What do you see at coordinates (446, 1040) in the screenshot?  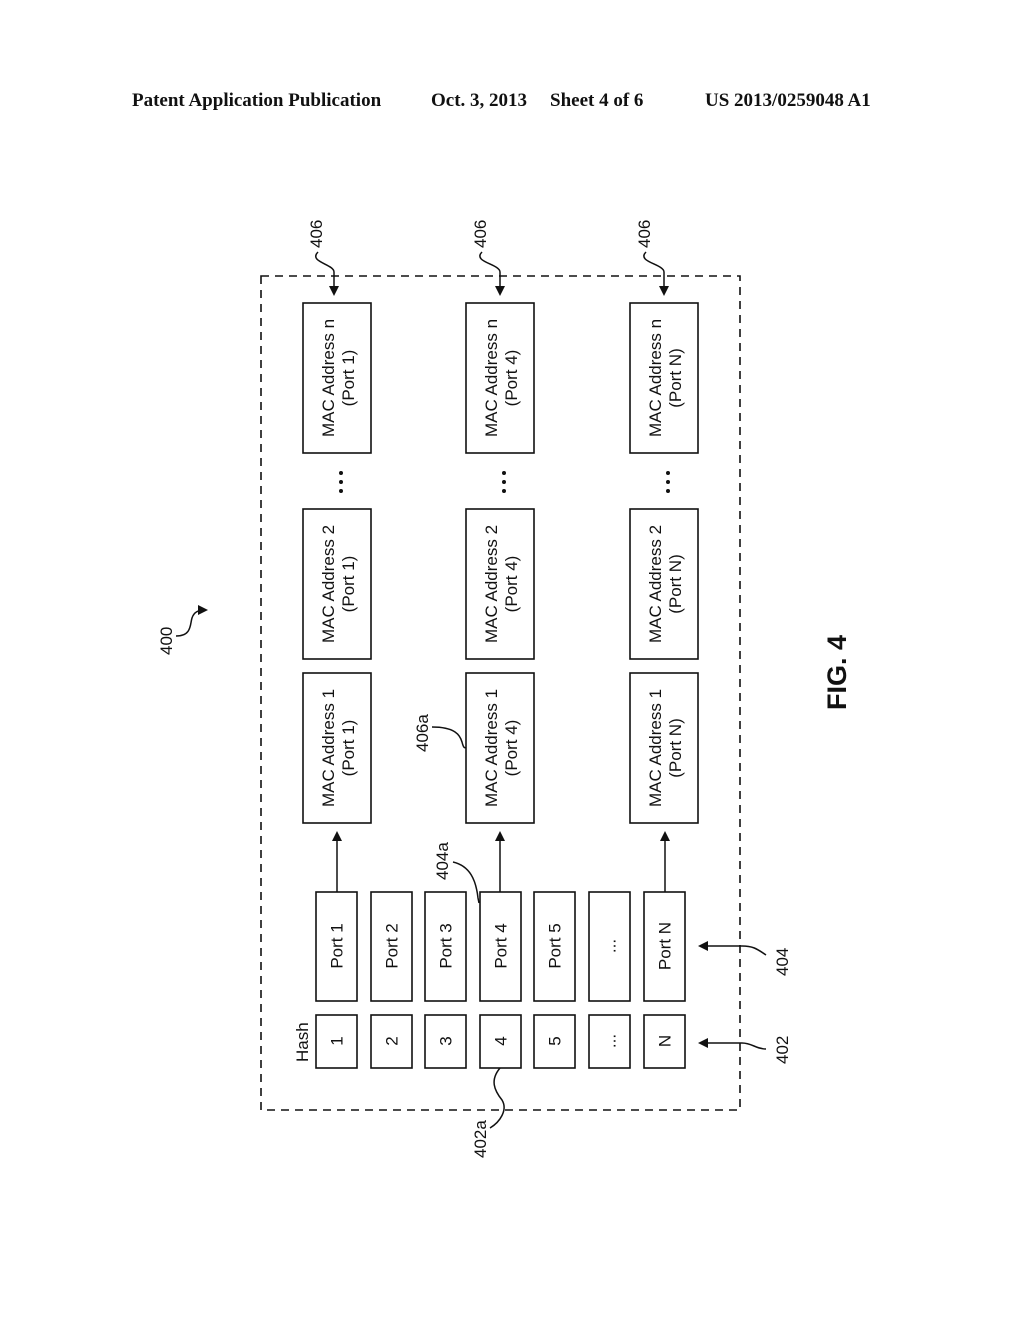 I see `hash-value: 3` at bounding box center [446, 1040].